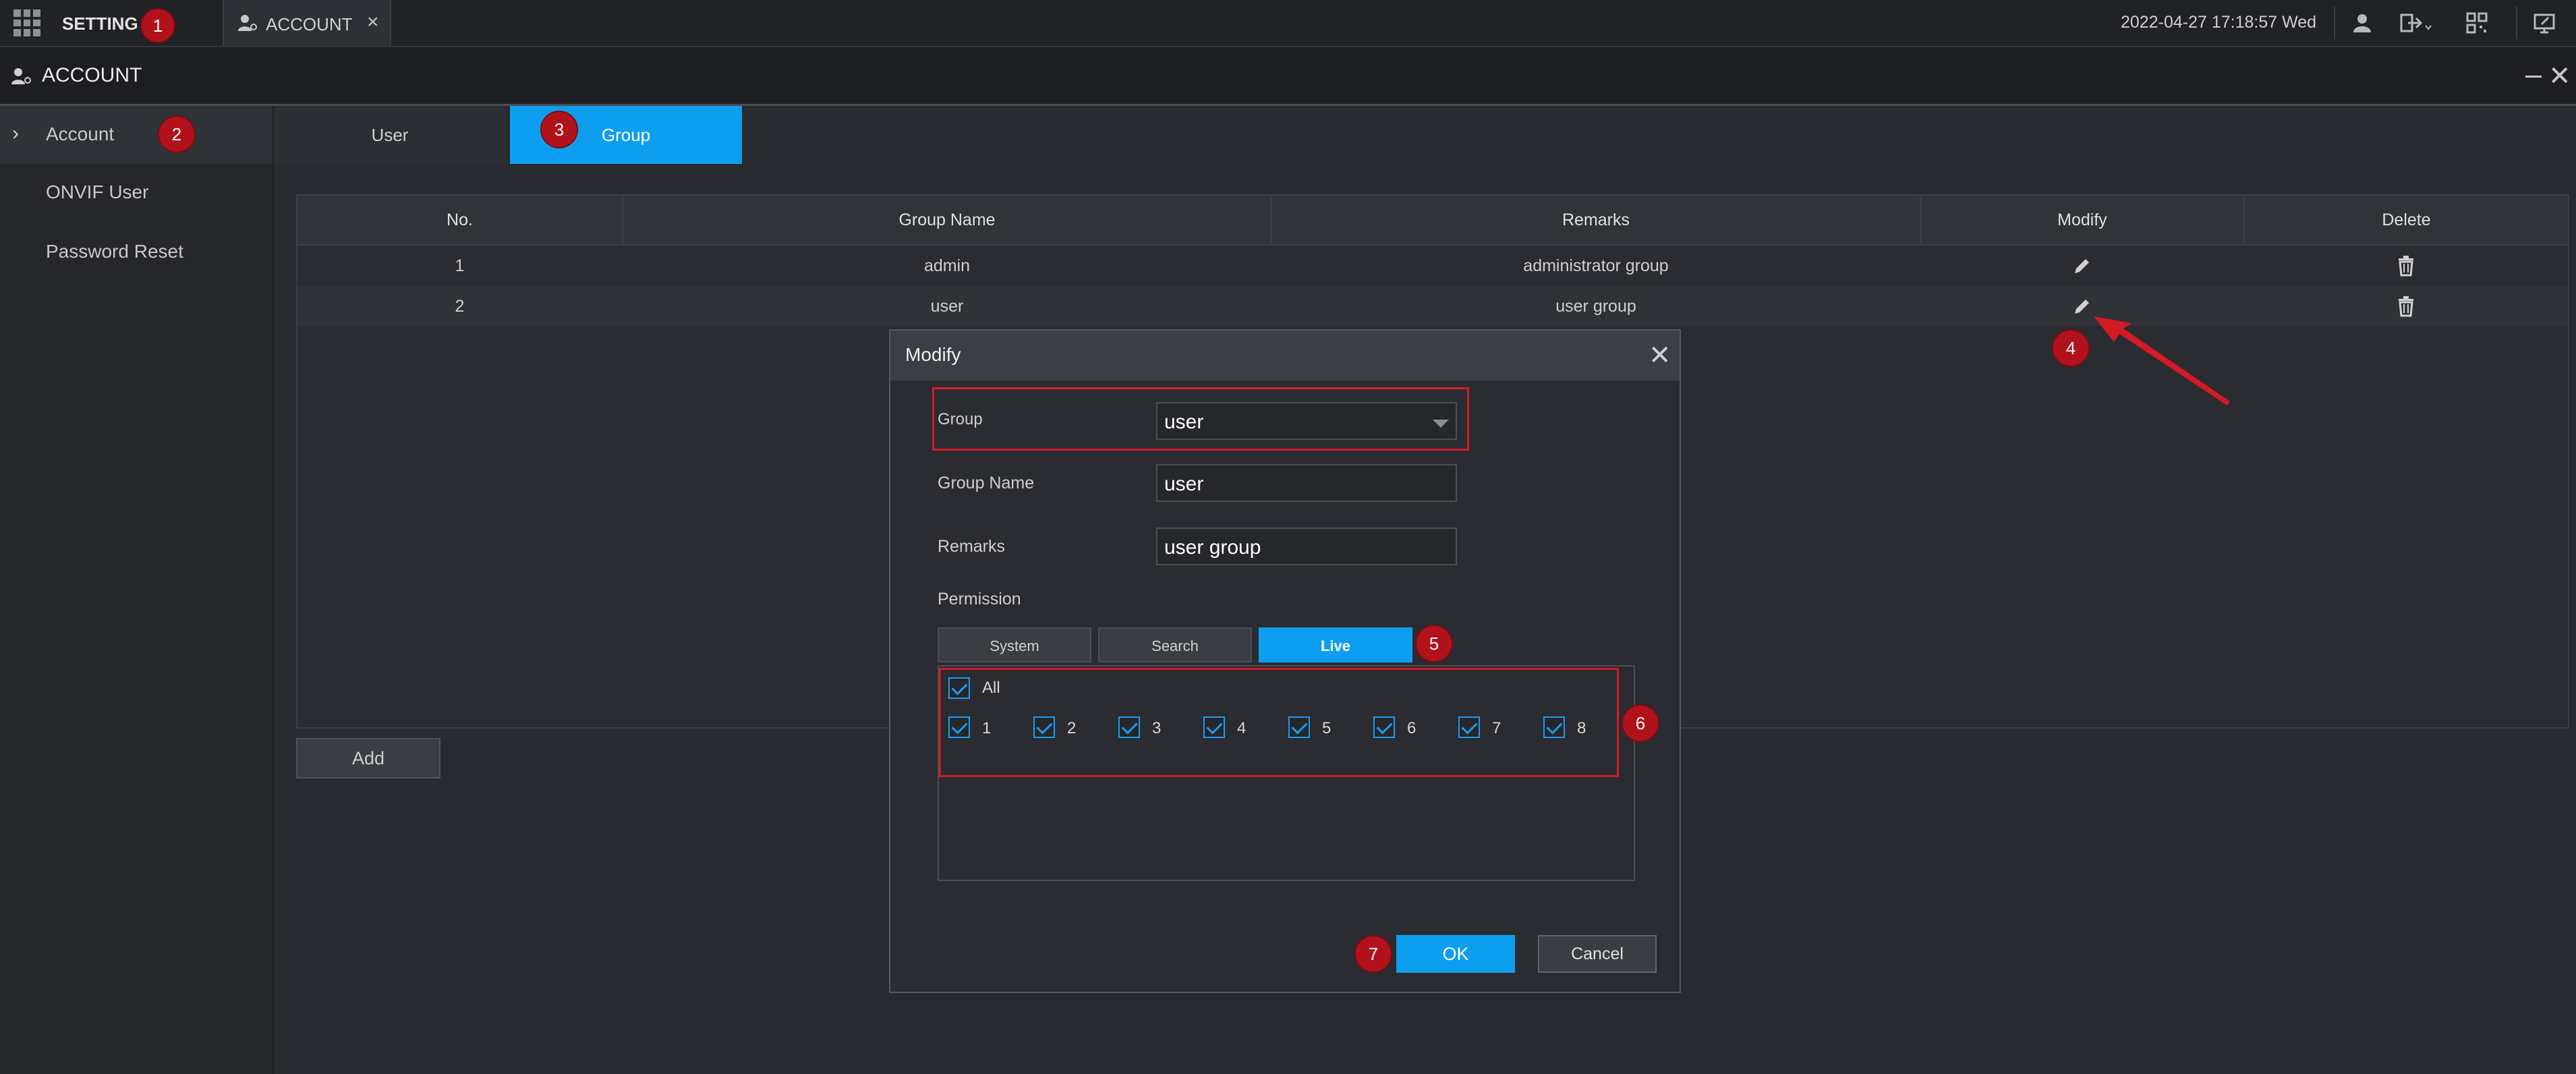 This screenshot has width=2576, height=1074. What do you see at coordinates (1242, 728) in the screenshot?
I see `channel-label: 4` at bounding box center [1242, 728].